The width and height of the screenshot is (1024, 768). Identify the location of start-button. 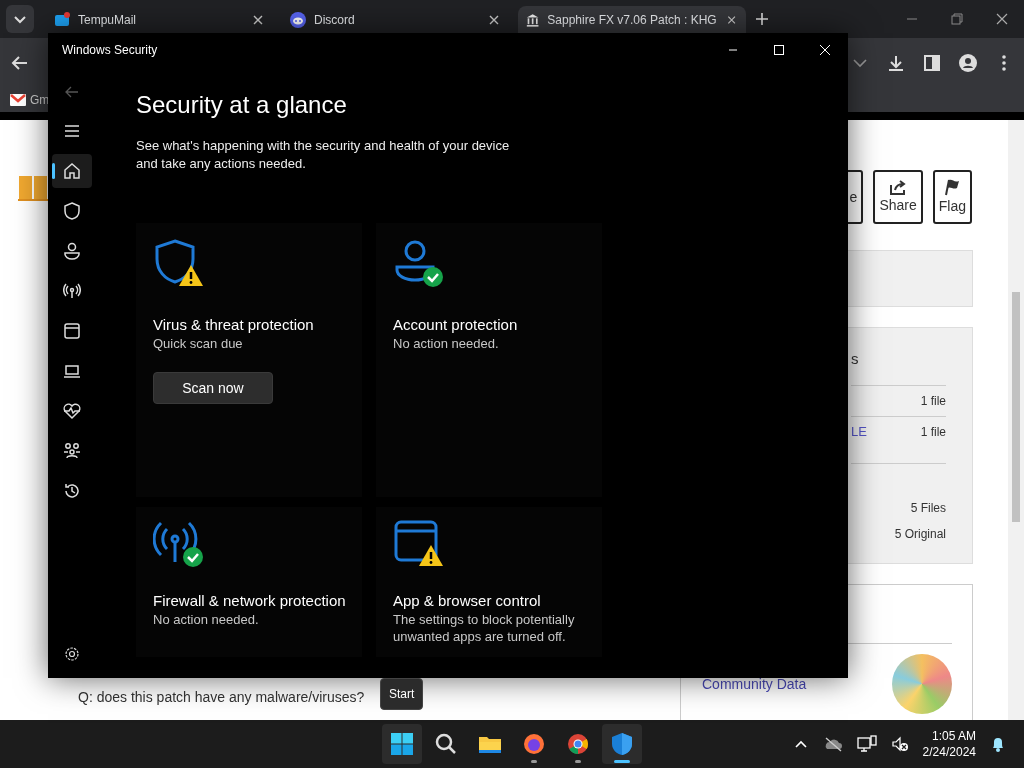
(402, 744).